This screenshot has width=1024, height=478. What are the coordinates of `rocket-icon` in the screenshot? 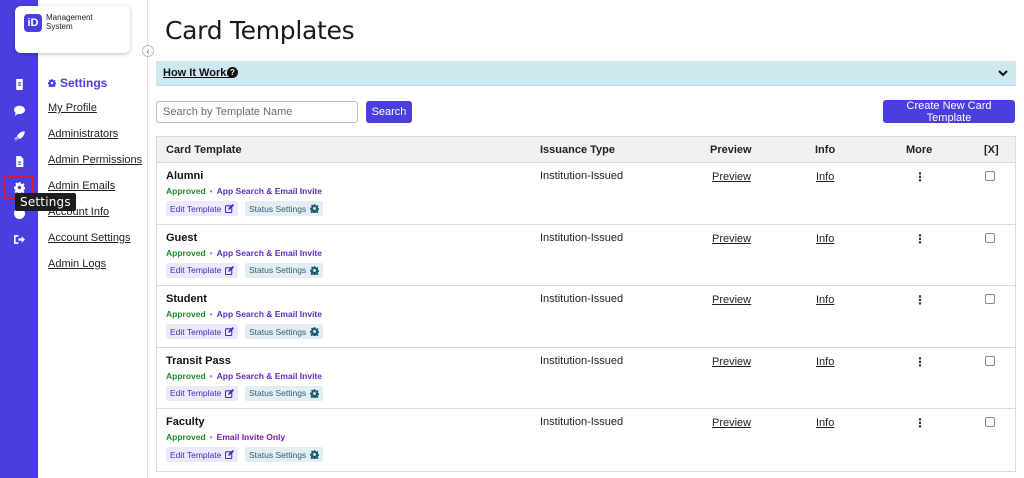 It's located at (19, 136).